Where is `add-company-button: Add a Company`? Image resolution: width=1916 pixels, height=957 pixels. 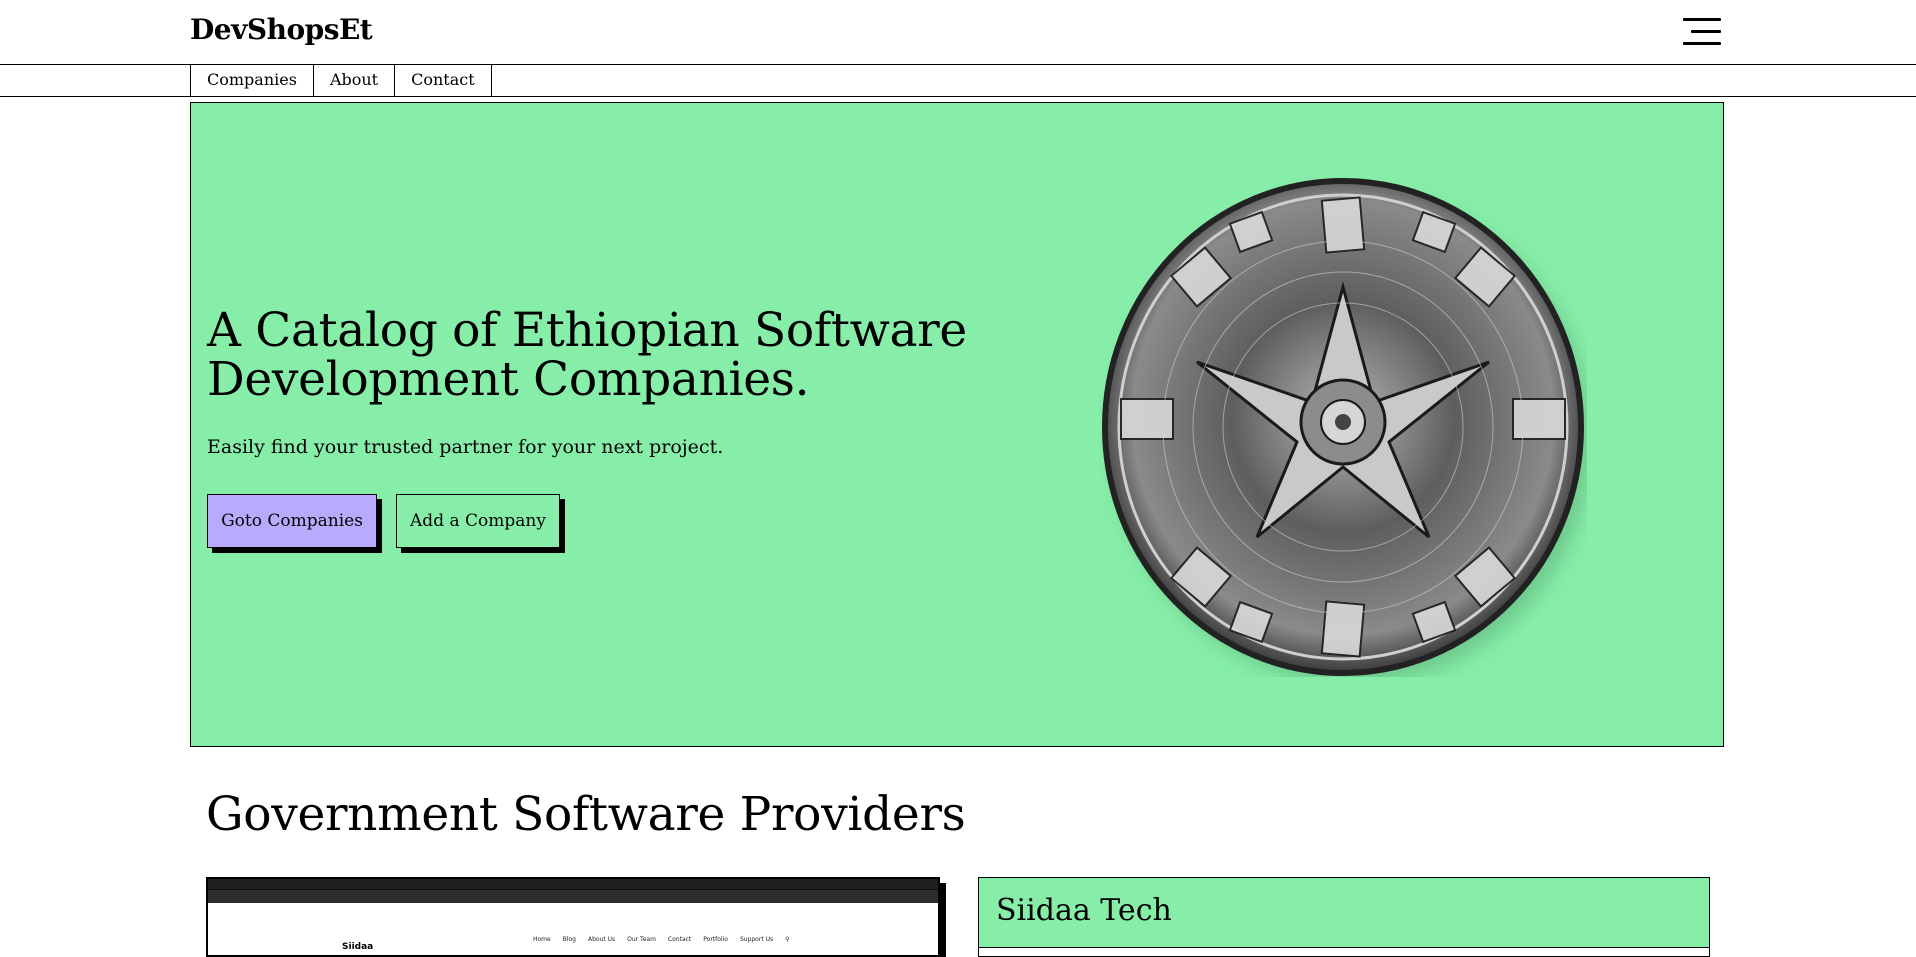 add-company-button: Add a Company is located at coordinates (478, 521).